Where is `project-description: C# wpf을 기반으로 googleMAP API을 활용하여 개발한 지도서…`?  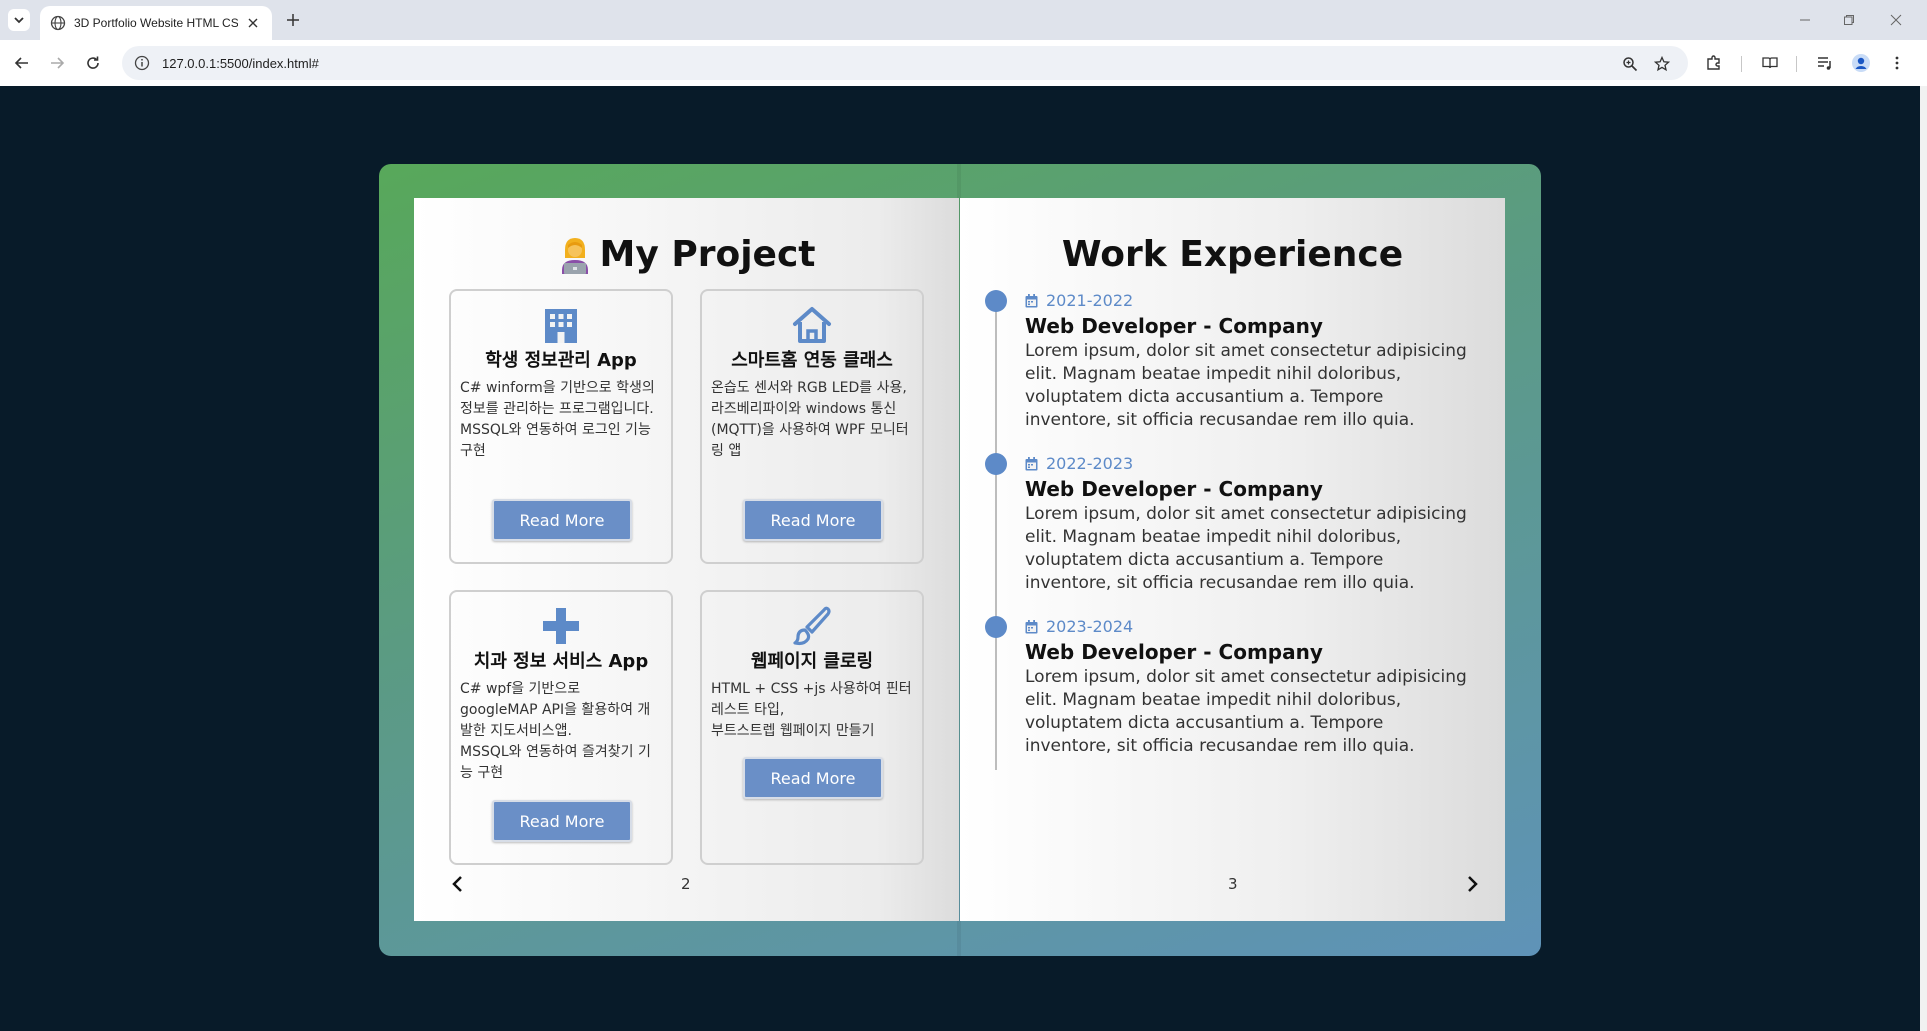
project-description: C# wpf을 기반으로 googleMAP API을 활용하여 개발한 지도서… is located at coordinates (555, 731).